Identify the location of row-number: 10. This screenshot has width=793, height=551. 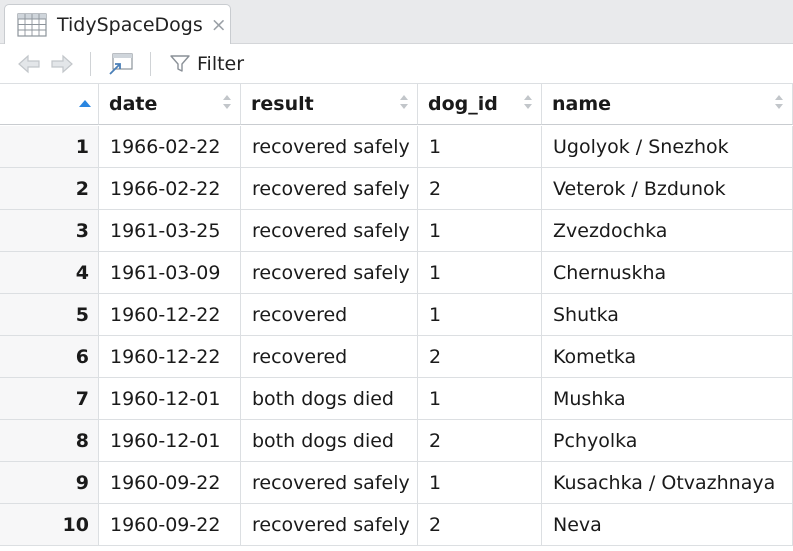
(49, 525).